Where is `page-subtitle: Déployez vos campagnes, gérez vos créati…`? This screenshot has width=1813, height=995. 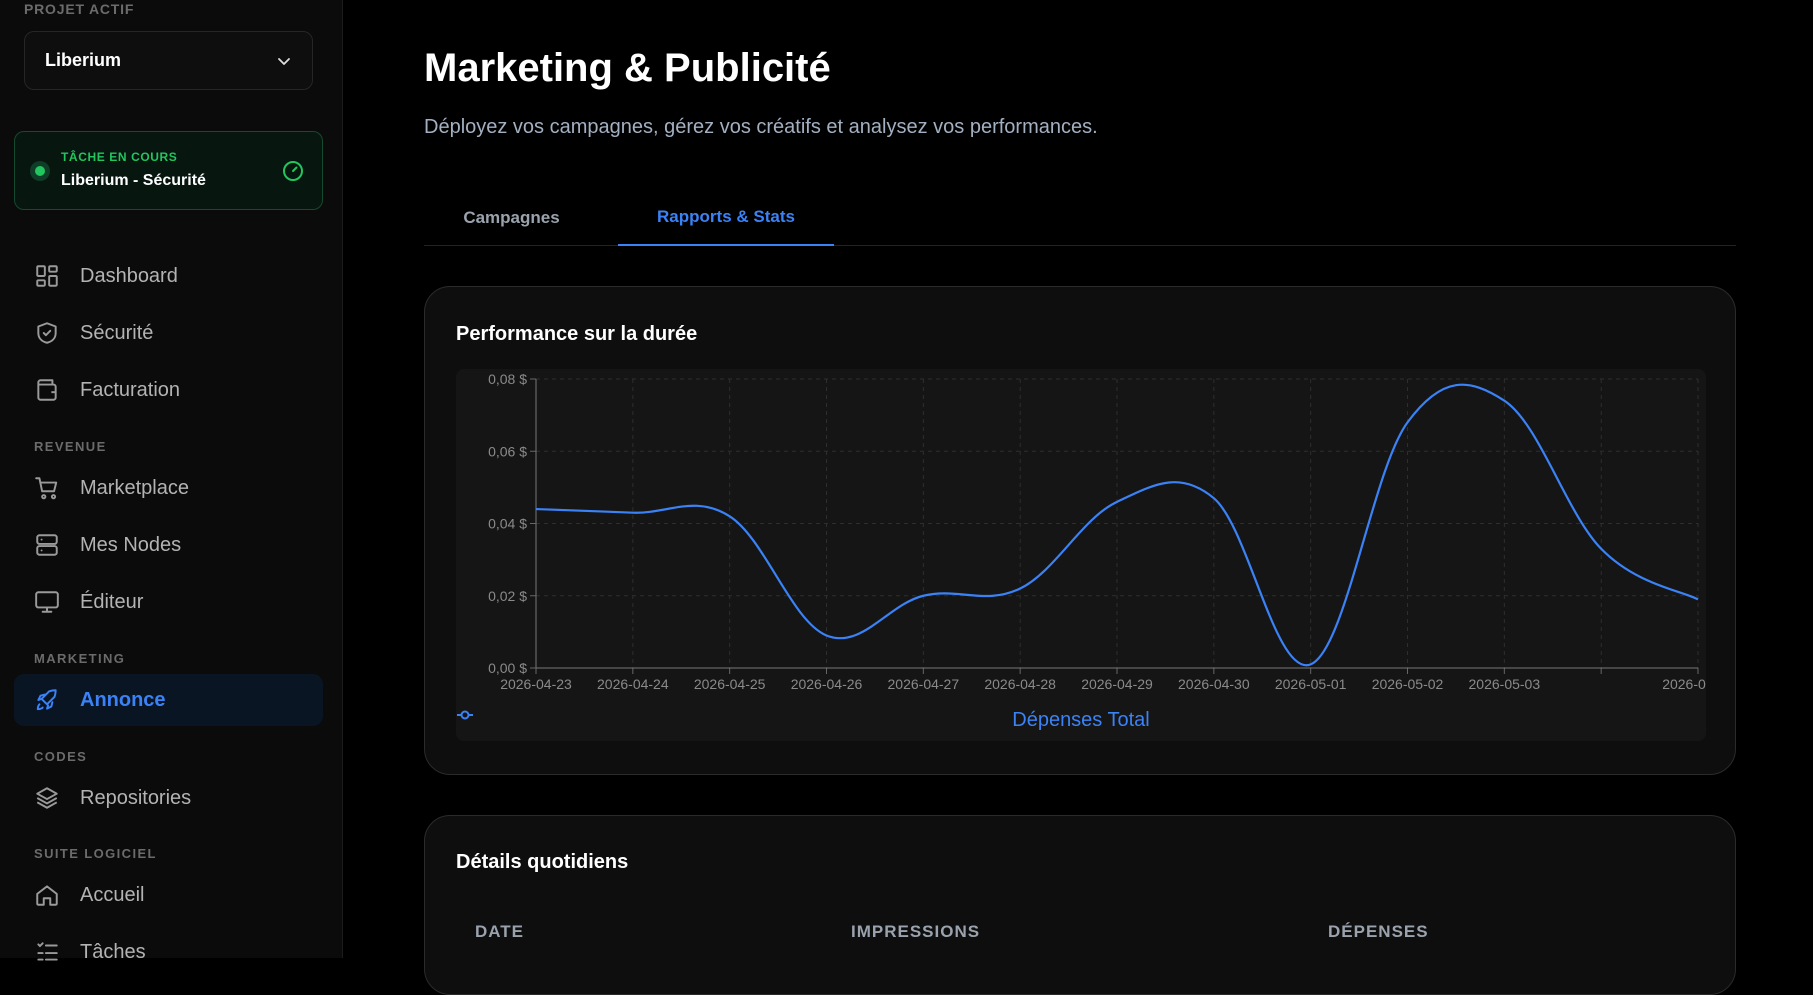 page-subtitle: Déployez vos campagnes, gérez vos créati… is located at coordinates (761, 127).